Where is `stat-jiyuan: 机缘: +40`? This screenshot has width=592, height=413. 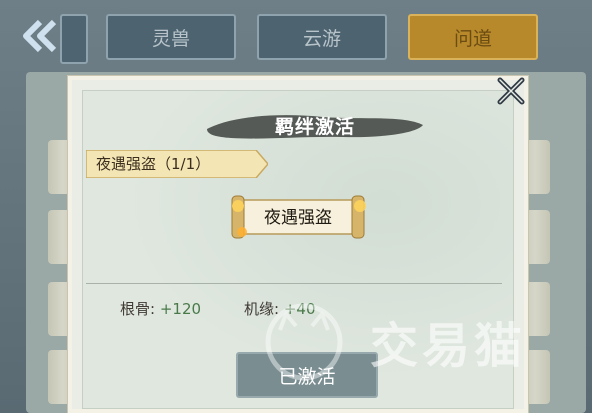 stat-jiyuan: 机缘: +40 is located at coordinates (280, 309).